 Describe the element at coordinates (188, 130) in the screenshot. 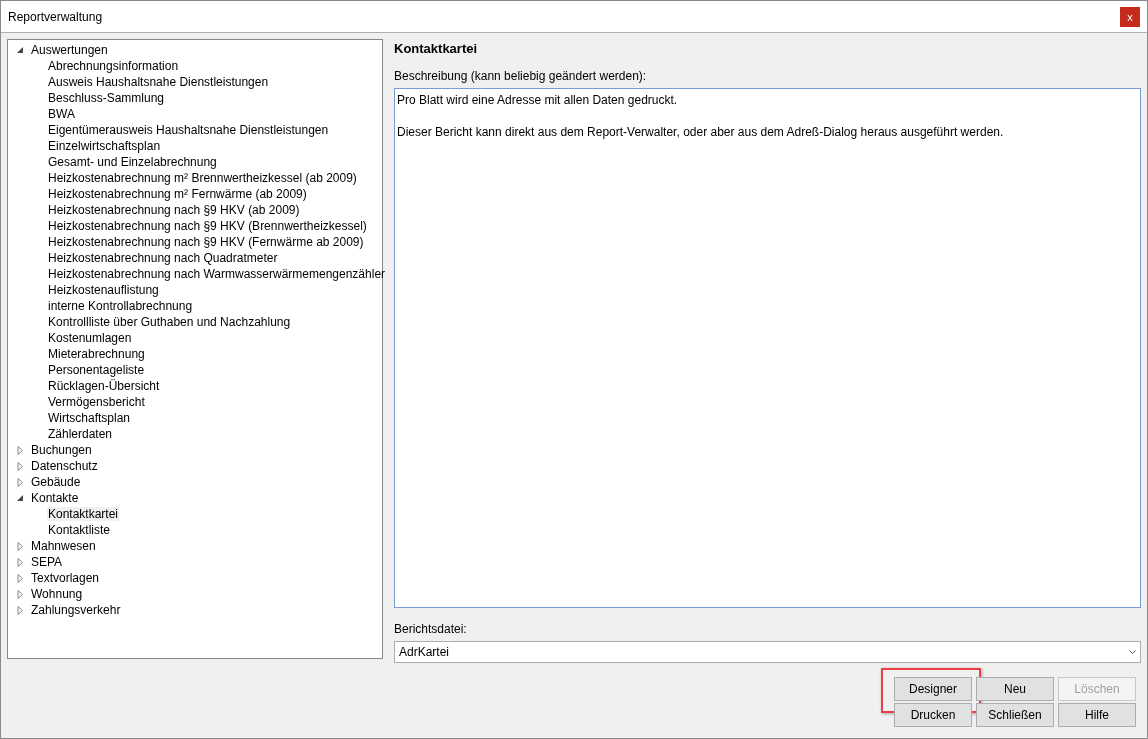

I see `tree-item: Eigentümerausweis Haushaltsnahe Dienstleistungen` at that location.